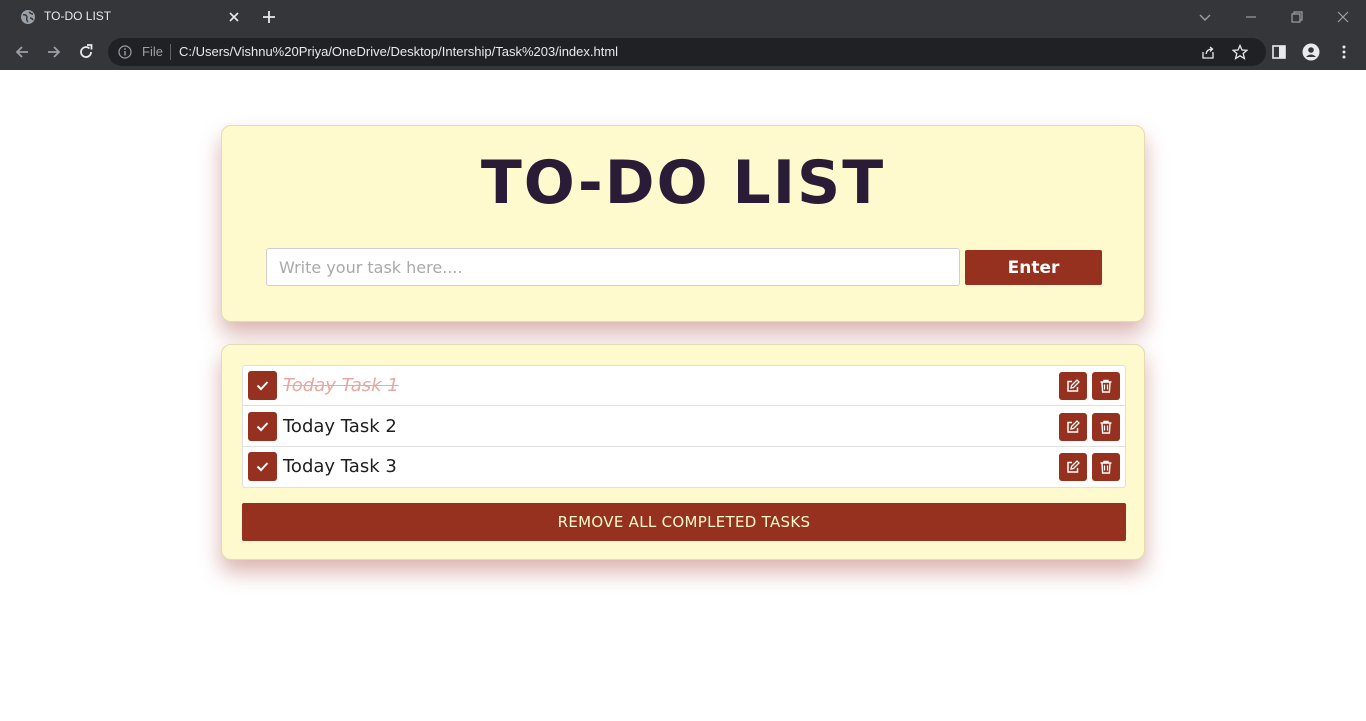 Image resolution: width=1366 pixels, height=721 pixels. What do you see at coordinates (683, 17) in the screenshot?
I see `browser-tab-bar: TO-DO LIST` at bounding box center [683, 17].